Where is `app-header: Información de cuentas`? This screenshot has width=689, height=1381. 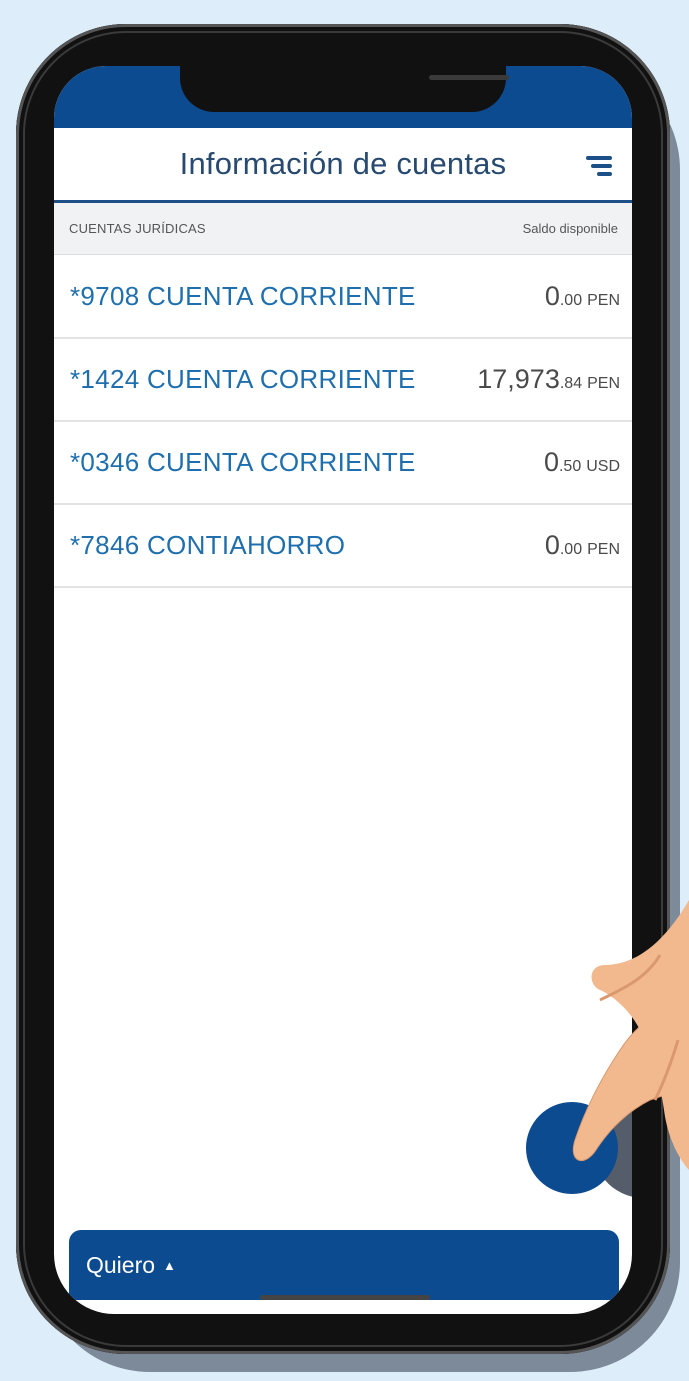
app-header: Información de cuentas is located at coordinates (343, 165).